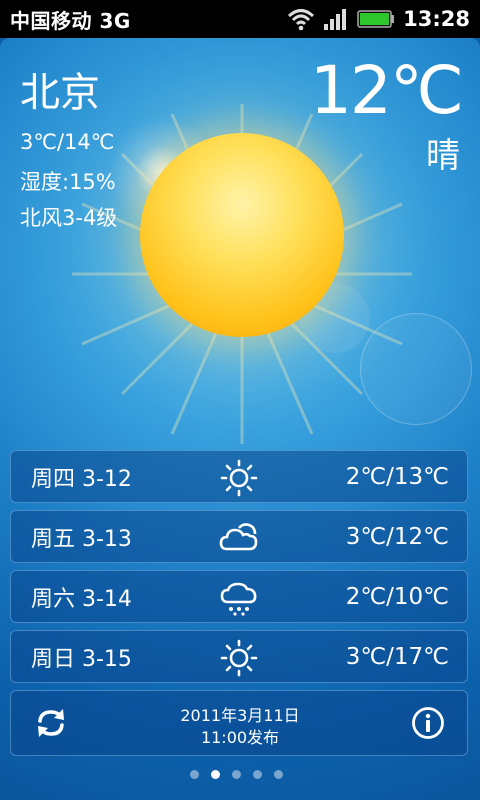  I want to click on forecast-date: 周四 3-12, so click(81, 479).